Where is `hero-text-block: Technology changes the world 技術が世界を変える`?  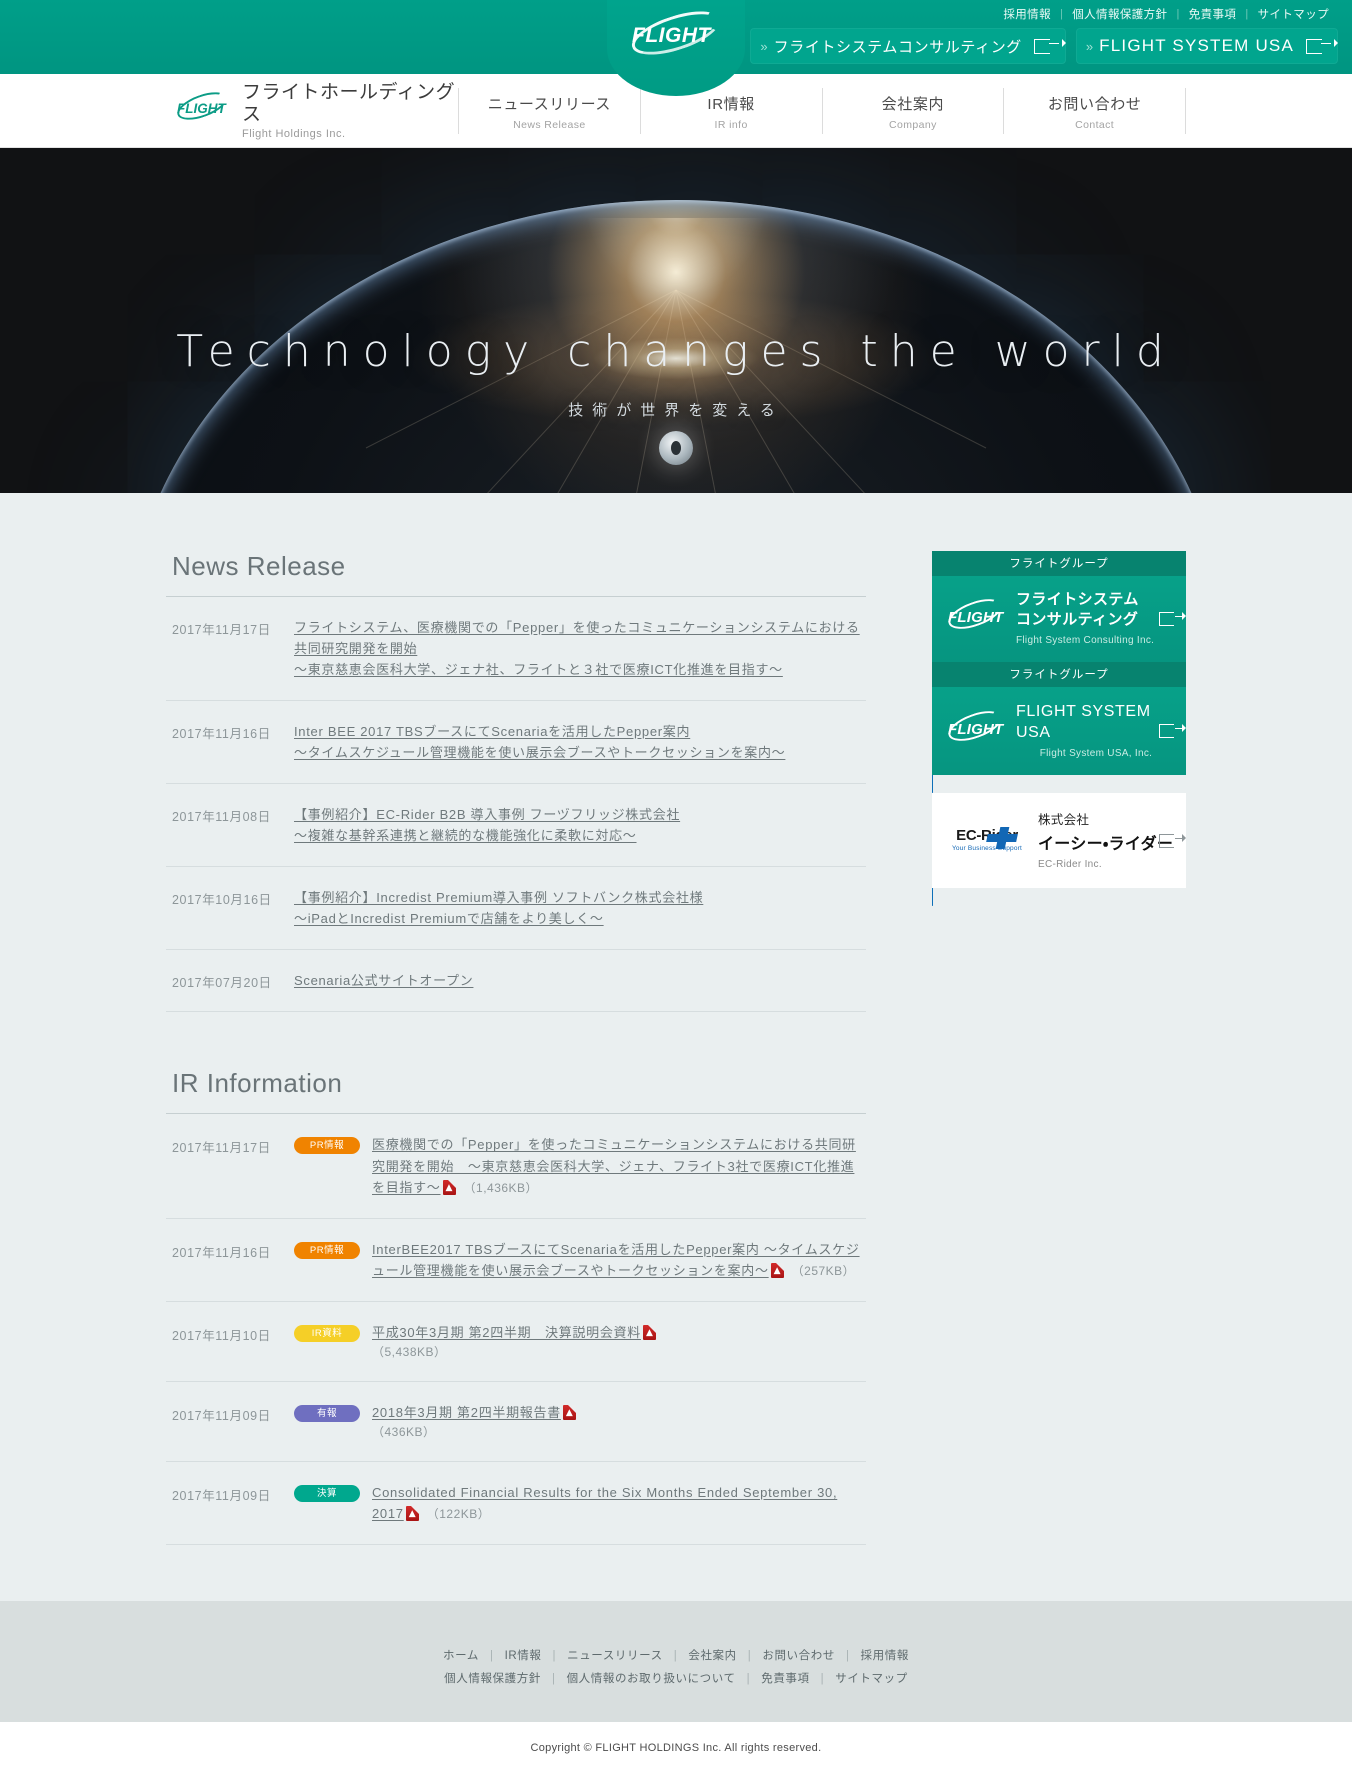
hero-text-block: Technology changes the world 技術が世界を変える is located at coordinates (676, 373).